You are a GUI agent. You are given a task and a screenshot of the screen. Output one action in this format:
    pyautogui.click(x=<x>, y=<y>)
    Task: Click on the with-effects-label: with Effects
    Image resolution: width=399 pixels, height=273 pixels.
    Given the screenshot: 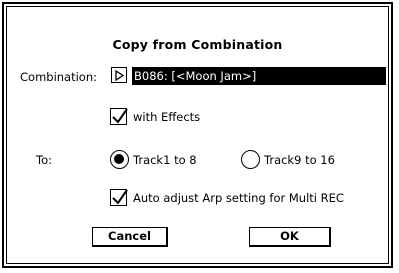 What is the action you would take?
    pyautogui.click(x=167, y=117)
    